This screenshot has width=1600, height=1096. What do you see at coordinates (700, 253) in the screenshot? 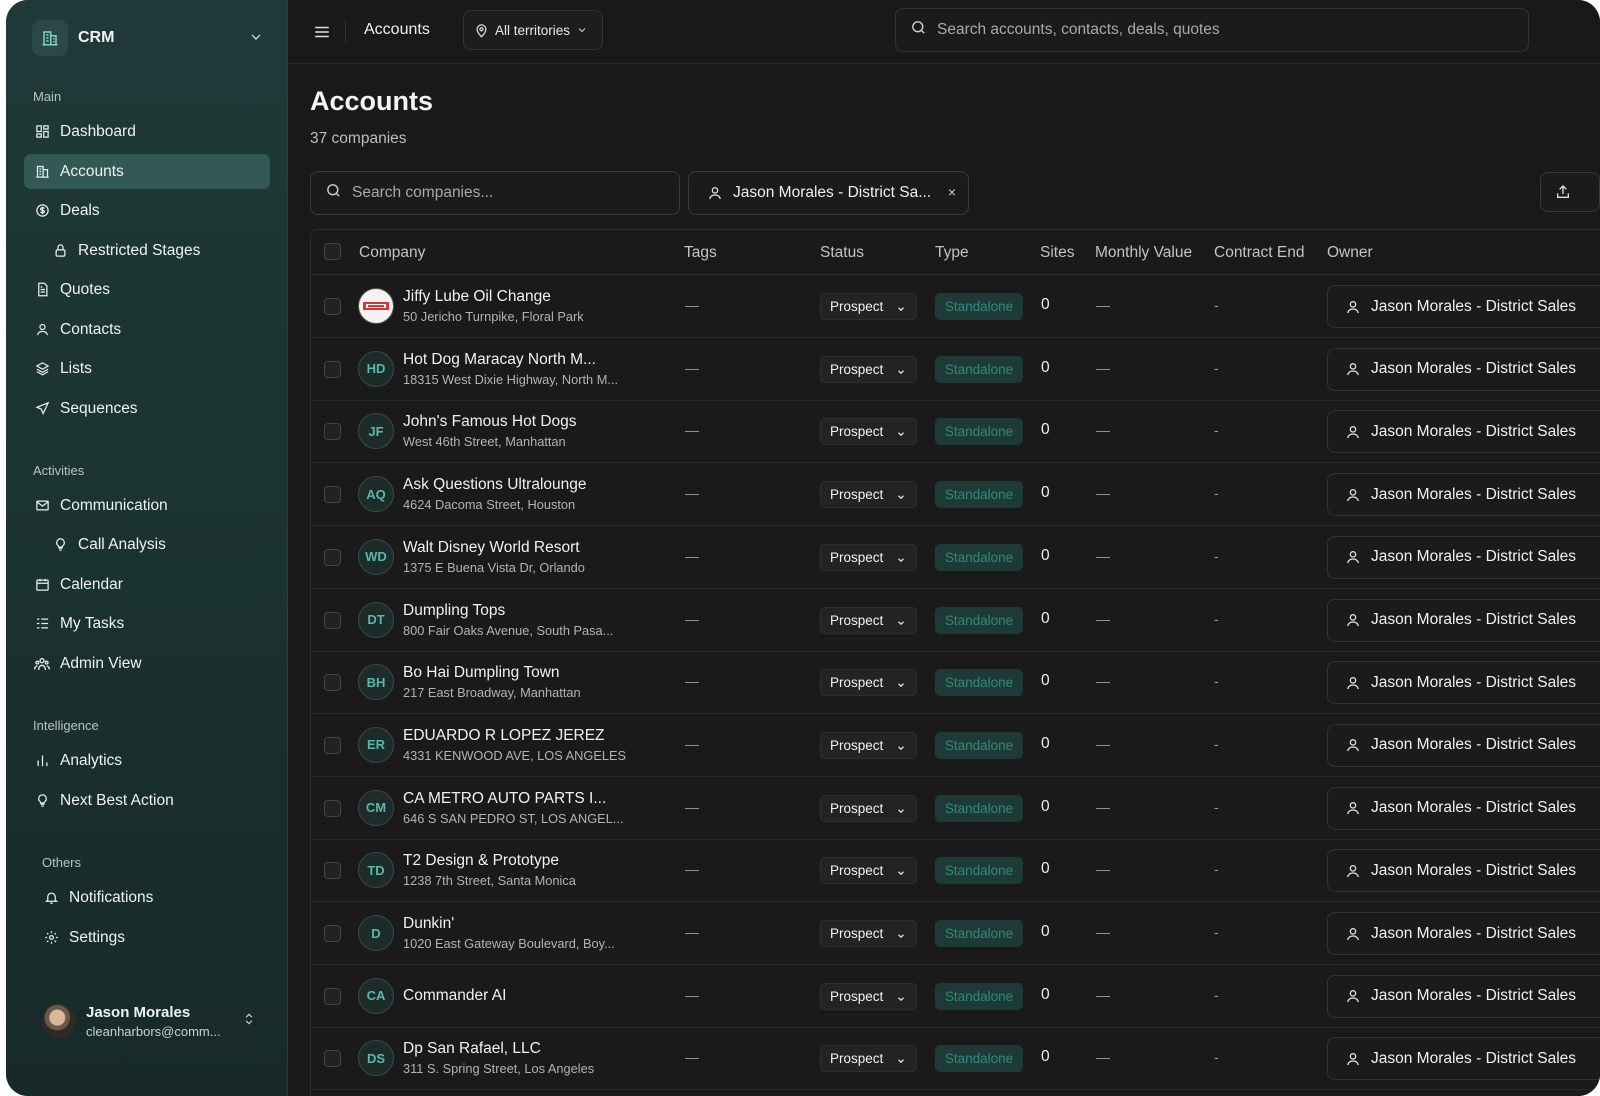
I see `column-header-tags: Tags` at bounding box center [700, 253].